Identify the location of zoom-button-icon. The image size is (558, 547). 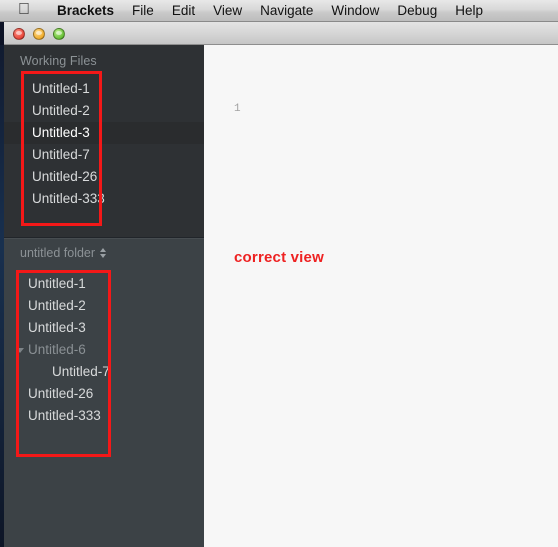
(59, 34).